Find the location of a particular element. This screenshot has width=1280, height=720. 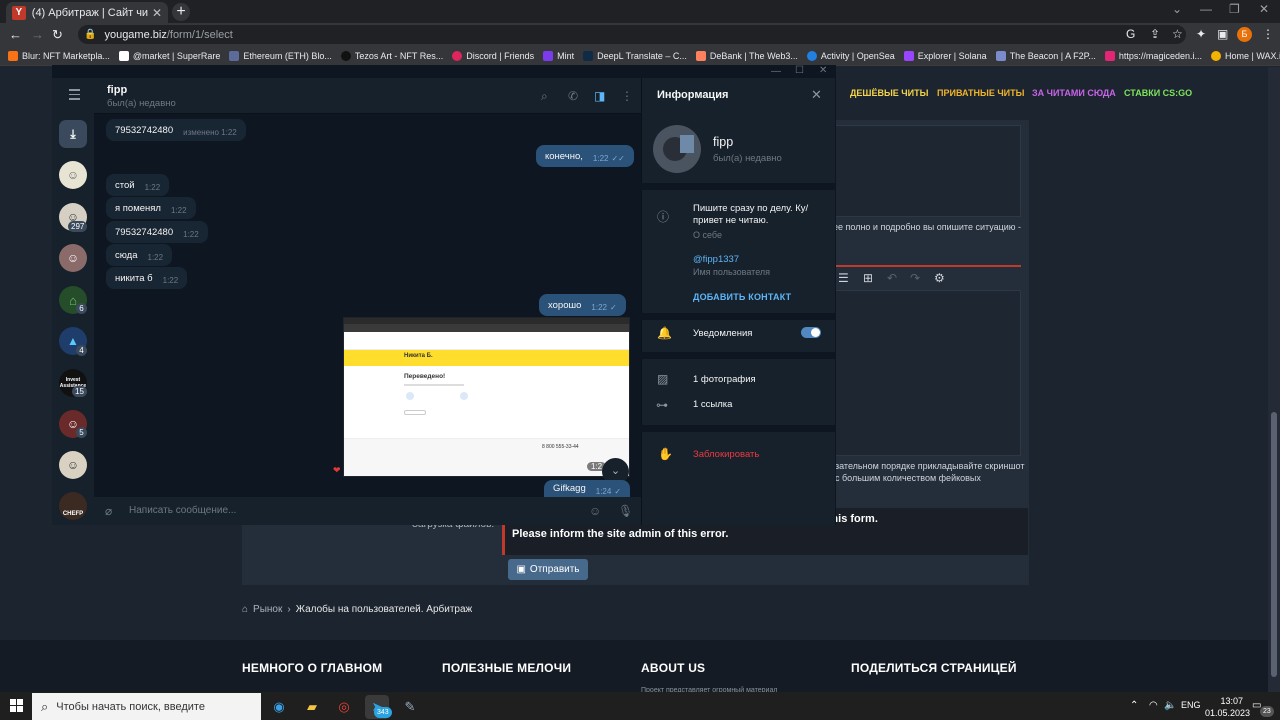

magiceden-icon is located at coordinates (1109, 55).